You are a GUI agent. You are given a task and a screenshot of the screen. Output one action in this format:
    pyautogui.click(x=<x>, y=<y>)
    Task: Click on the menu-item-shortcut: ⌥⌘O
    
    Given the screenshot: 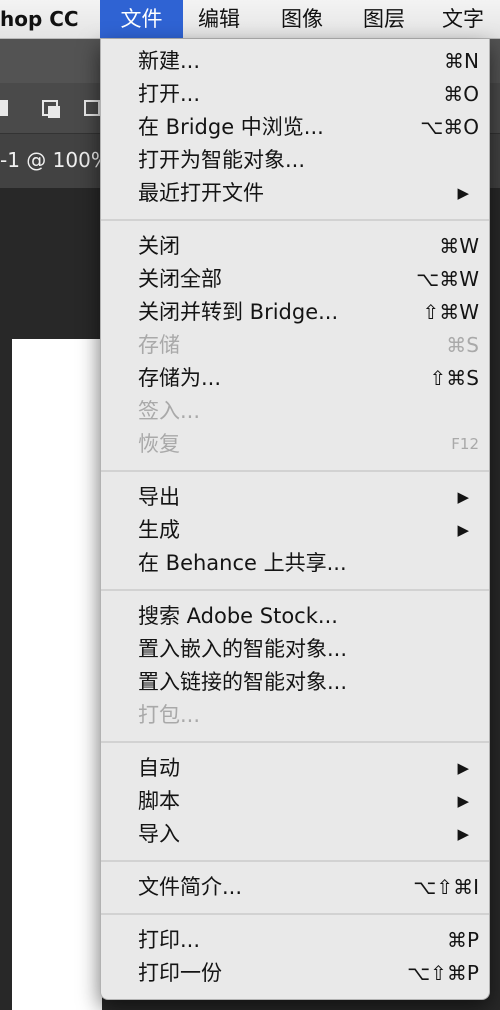 What is the action you would take?
    pyautogui.click(x=449, y=127)
    